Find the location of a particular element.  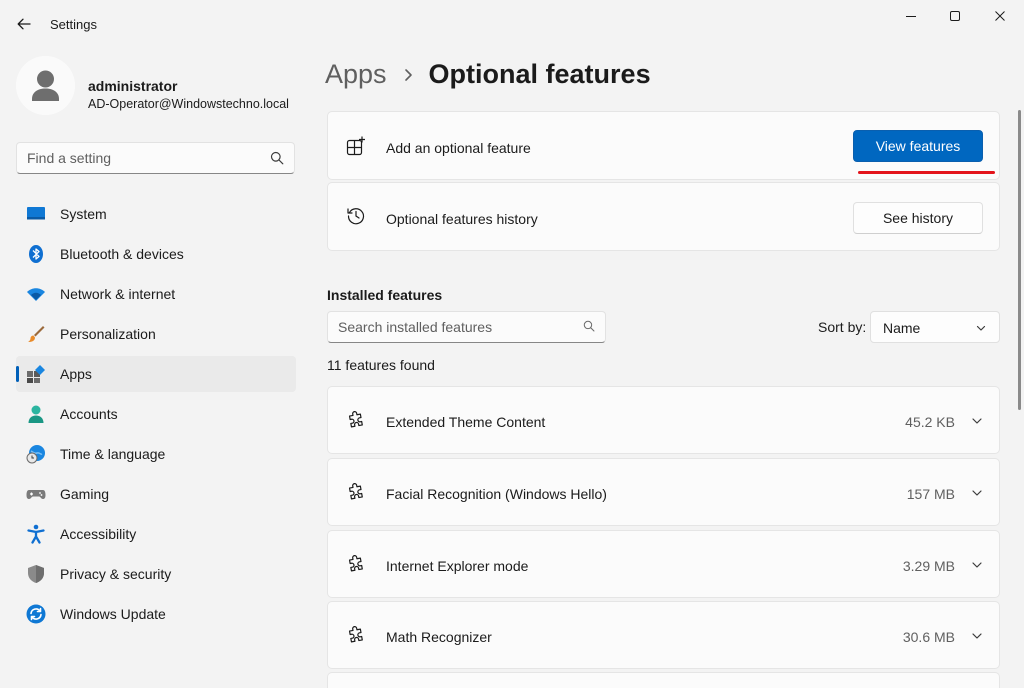

feature-row: Internet Explorer mode 3.29 MB is located at coordinates (663, 564).